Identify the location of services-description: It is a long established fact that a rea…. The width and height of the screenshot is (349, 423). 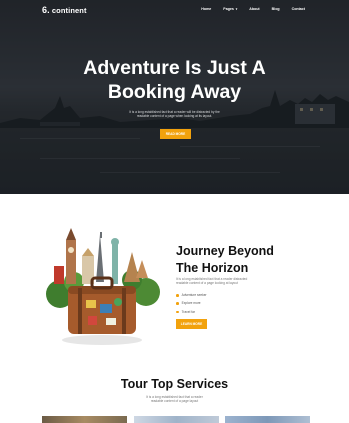
(174, 399).